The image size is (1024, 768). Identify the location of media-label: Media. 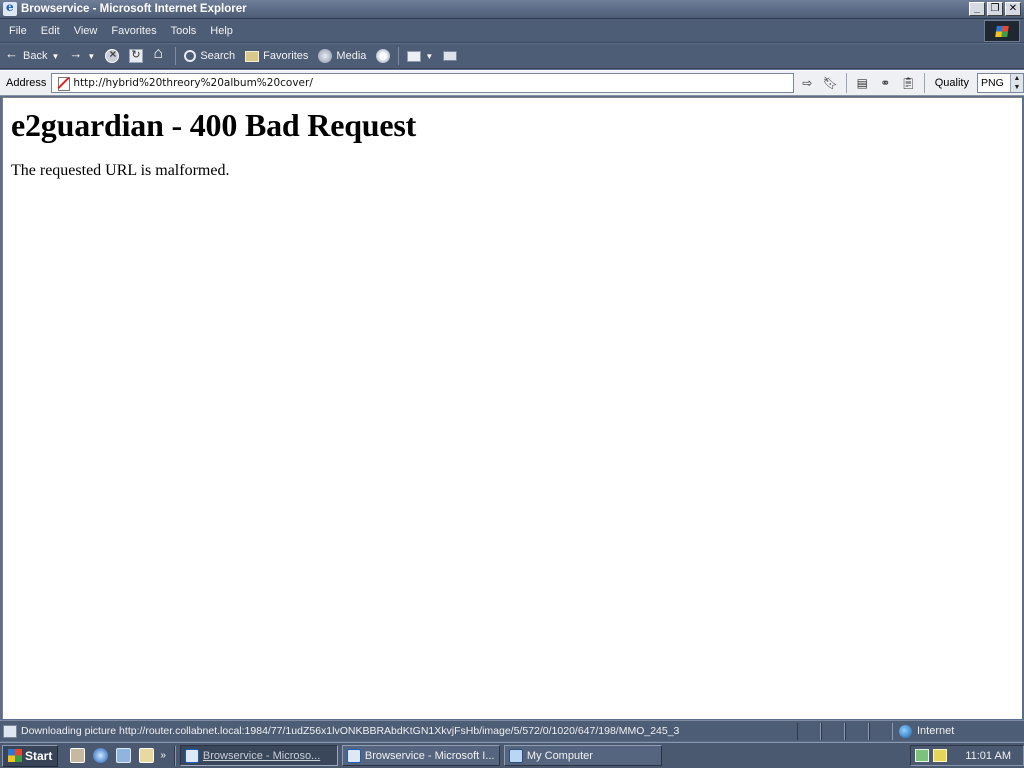
(351, 56).